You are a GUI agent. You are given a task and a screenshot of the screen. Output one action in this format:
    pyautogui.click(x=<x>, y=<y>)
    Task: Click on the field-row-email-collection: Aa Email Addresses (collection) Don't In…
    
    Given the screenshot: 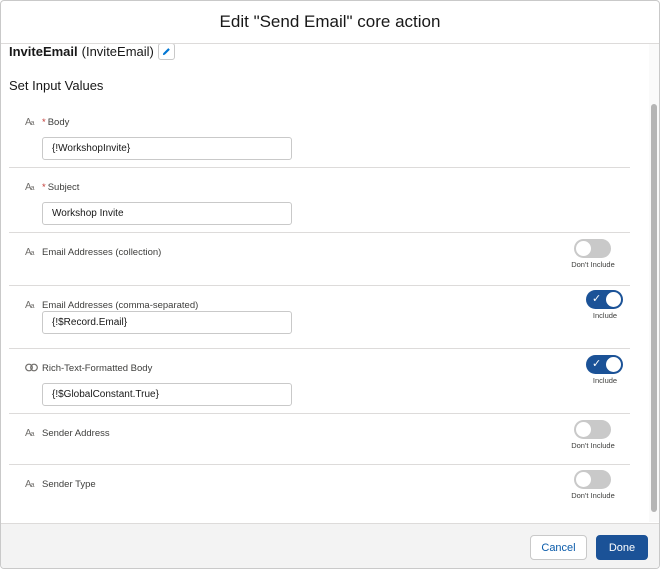 What is the action you would take?
    pyautogui.click(x=319, y=259)
    